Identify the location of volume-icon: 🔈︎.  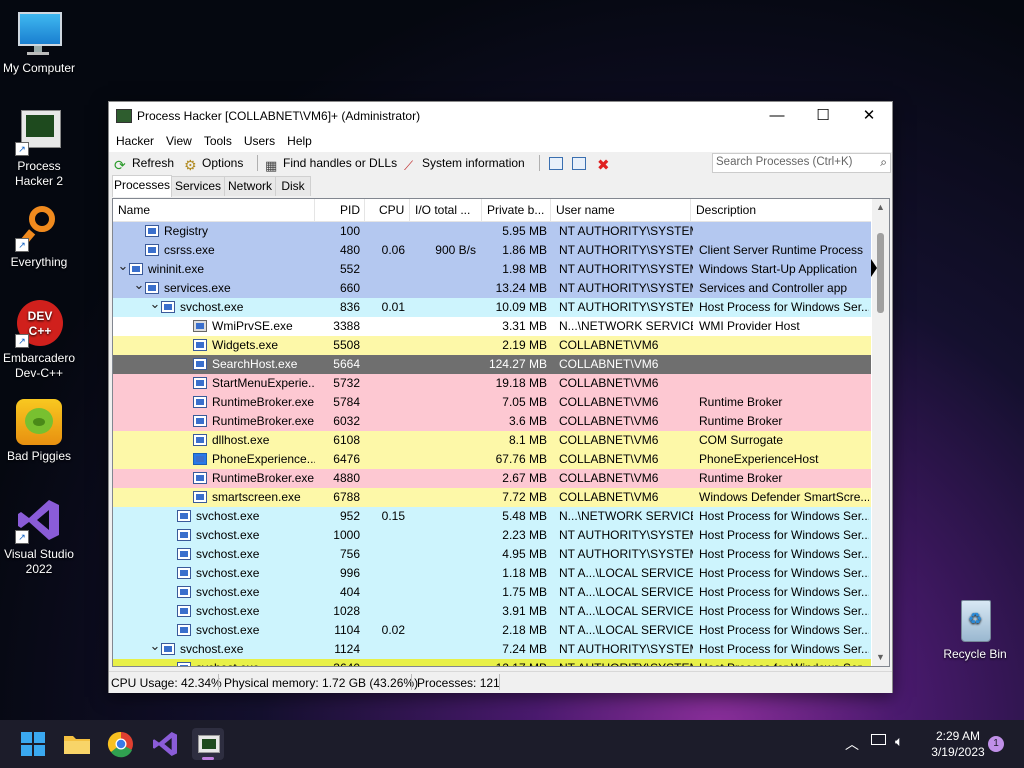
(899, 741).